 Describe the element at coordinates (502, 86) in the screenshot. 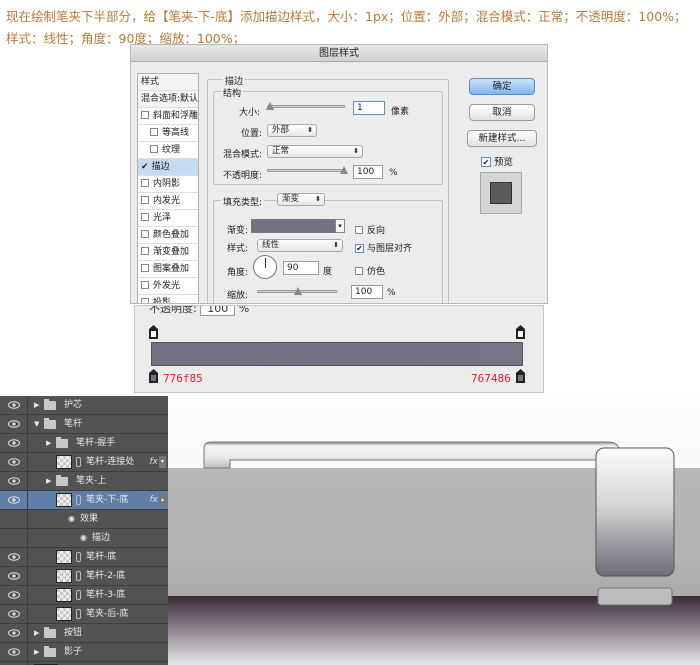

I see `ok-button: 确定` at that location.